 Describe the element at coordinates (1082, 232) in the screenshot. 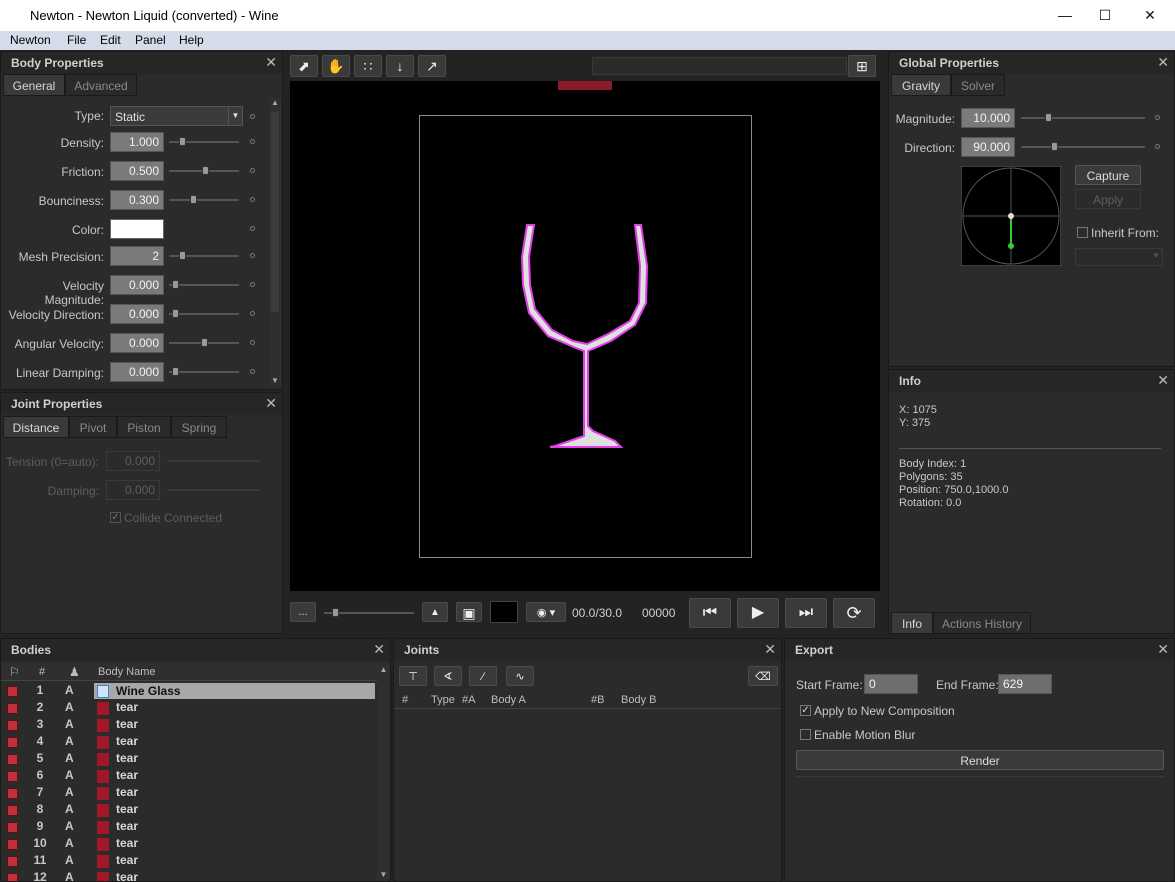

I see `inherit-from-checkbox` at that location.